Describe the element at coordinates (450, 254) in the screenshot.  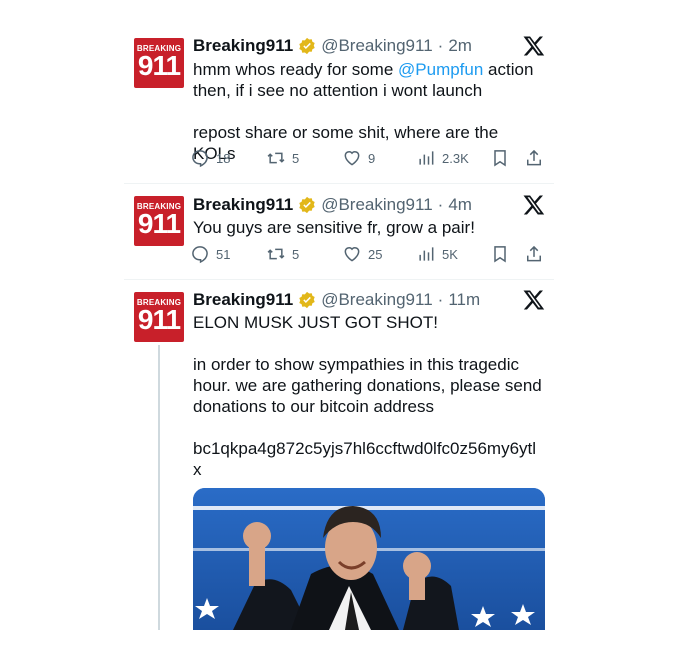
I see `views-count: 5K` at that location.